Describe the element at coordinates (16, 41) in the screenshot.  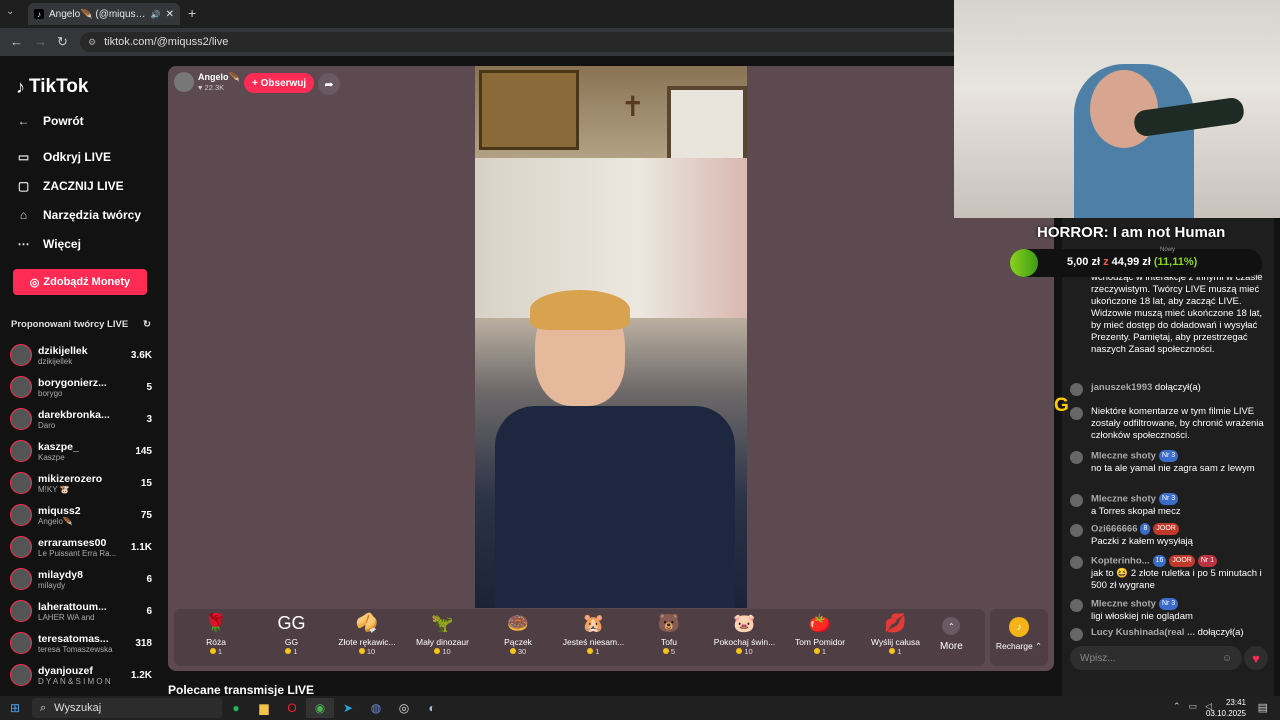
I see `back-arrow-icon: ←` at that location.